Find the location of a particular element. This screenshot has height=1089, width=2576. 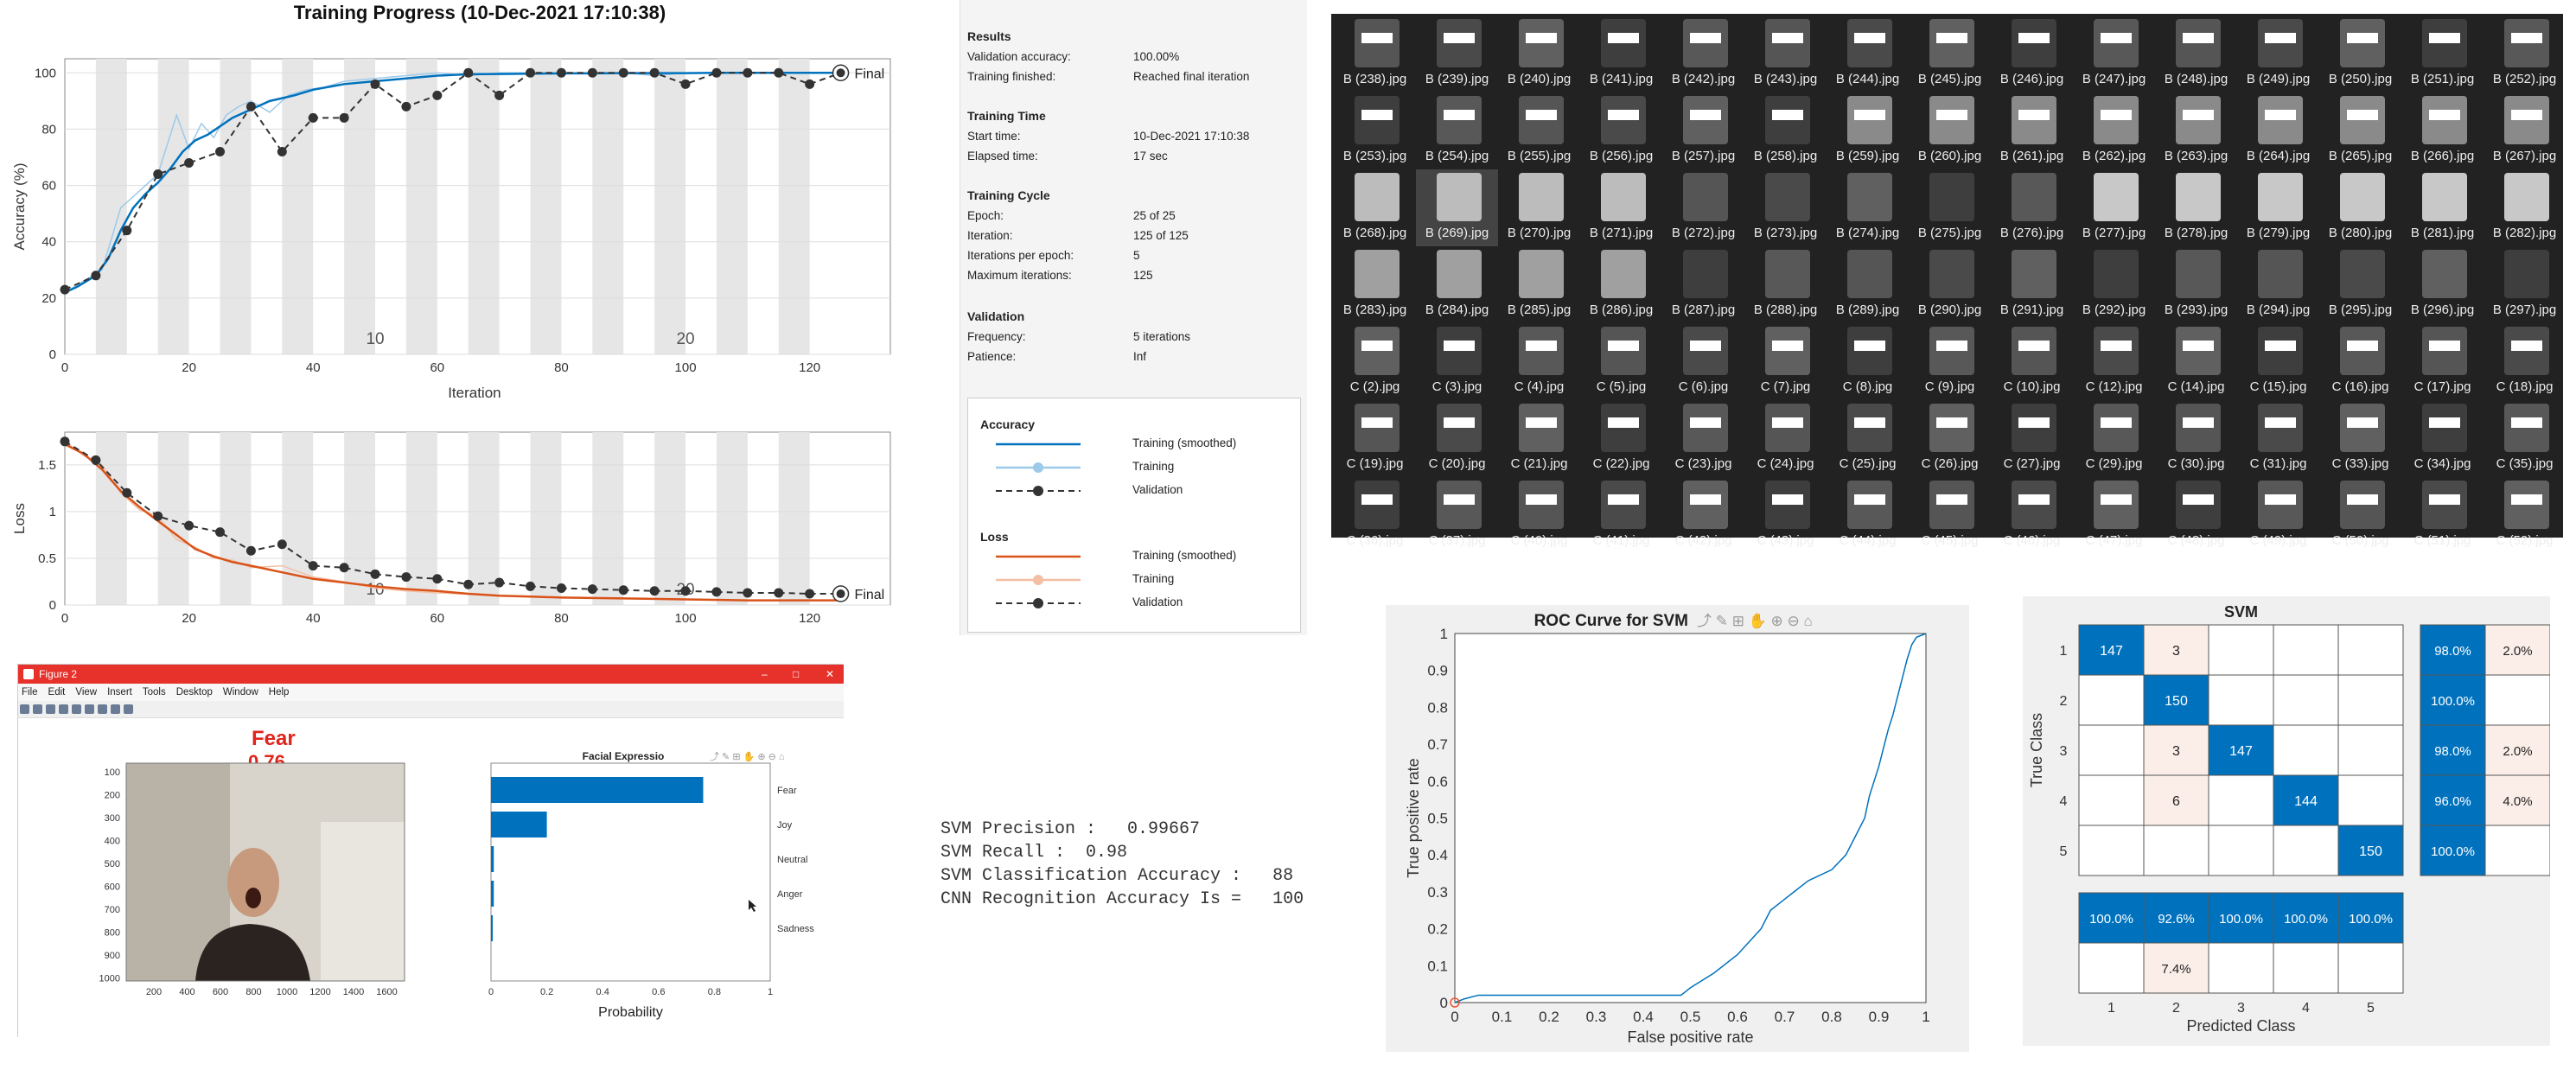

face-thumbnail: B (243).jpg is located at coordinates (1785, 54).